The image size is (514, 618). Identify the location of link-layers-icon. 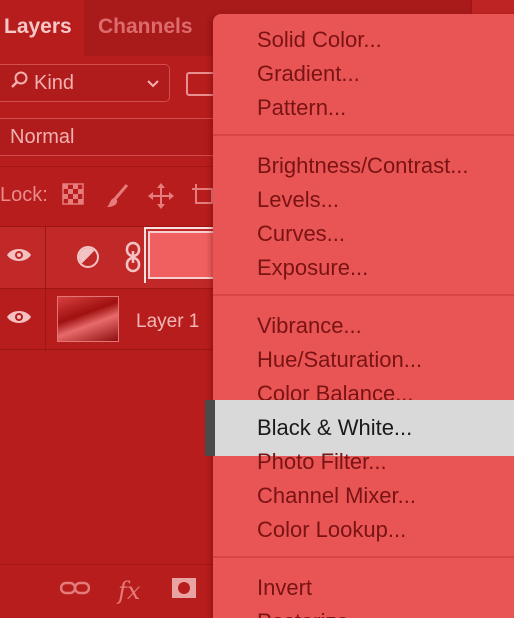
(75, 591).